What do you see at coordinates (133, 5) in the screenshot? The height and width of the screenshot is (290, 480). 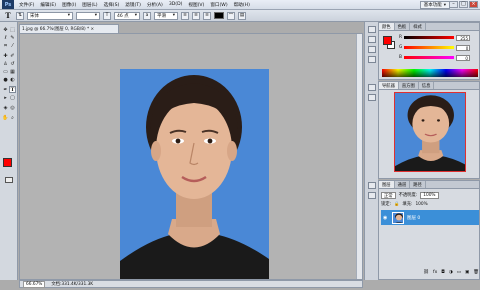 I see `menu-filter: 滤镜(T)` at bounding box center [133, 5].